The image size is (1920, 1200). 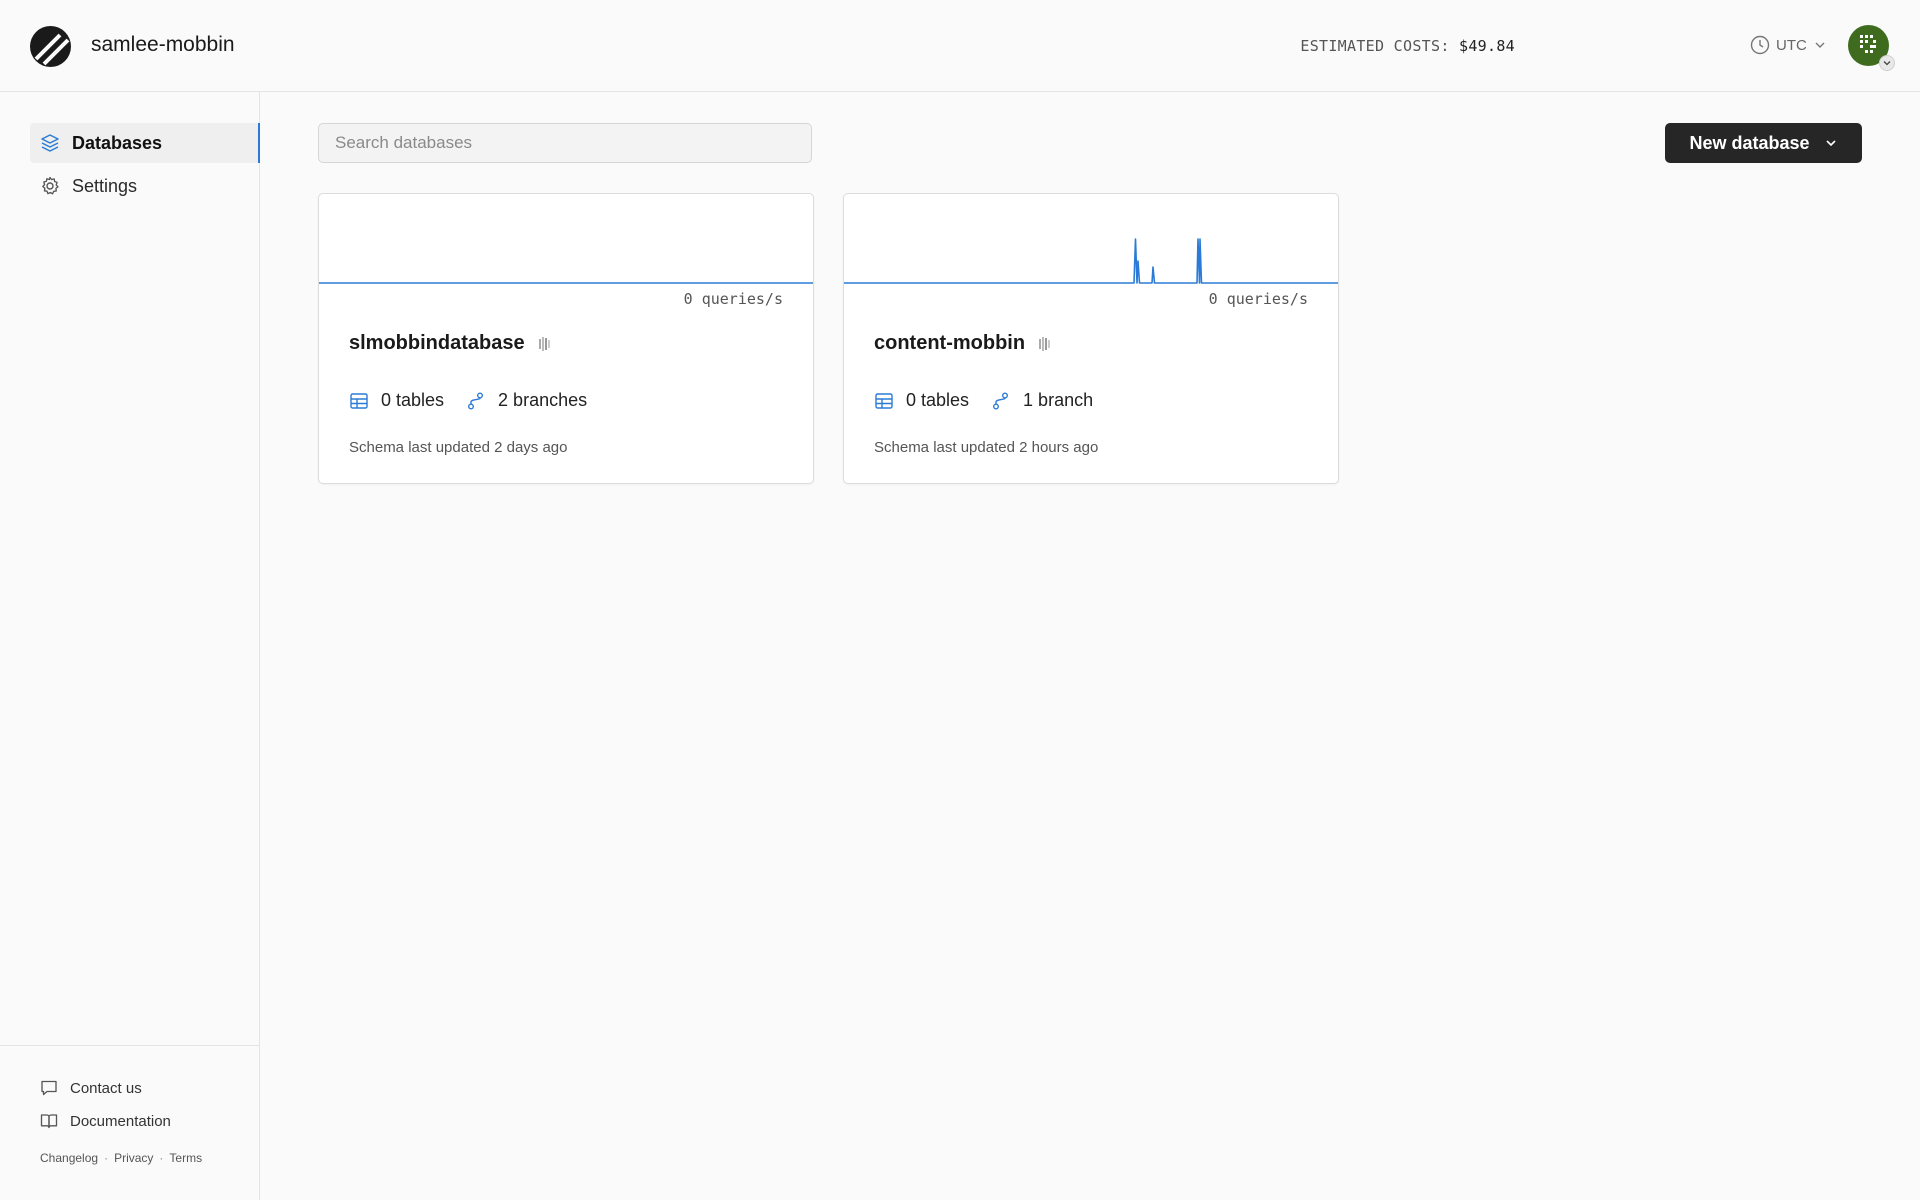 What do you see at coordinates (163, 45) in the screenshot?
I see `org-name: samlee-mobbin` at bounding box center [163, 45].